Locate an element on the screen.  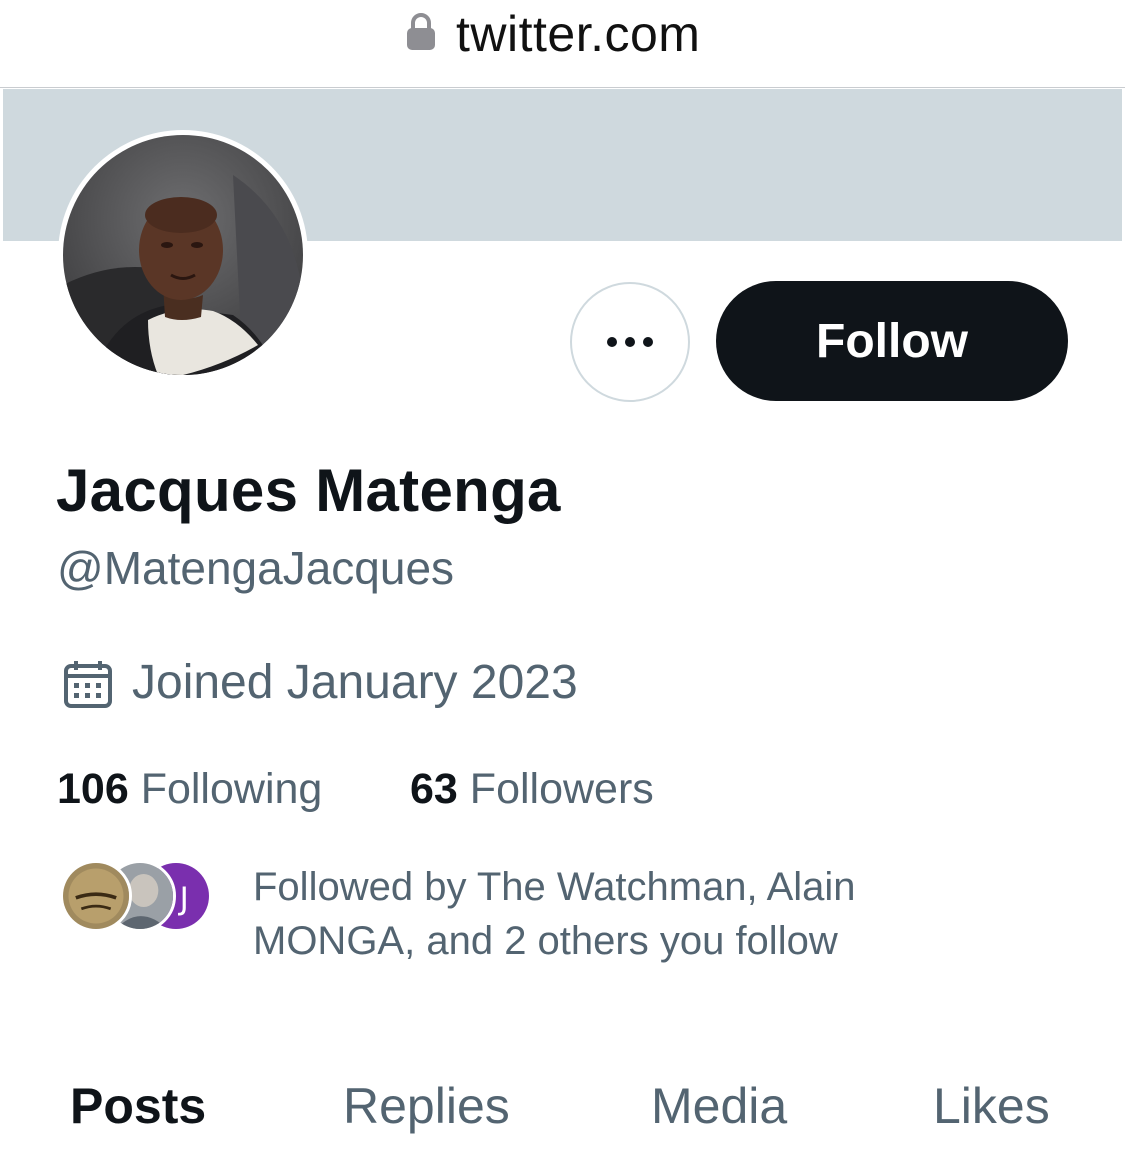
browser-url-bar: twitter.com is located at coordinates (562, 44).